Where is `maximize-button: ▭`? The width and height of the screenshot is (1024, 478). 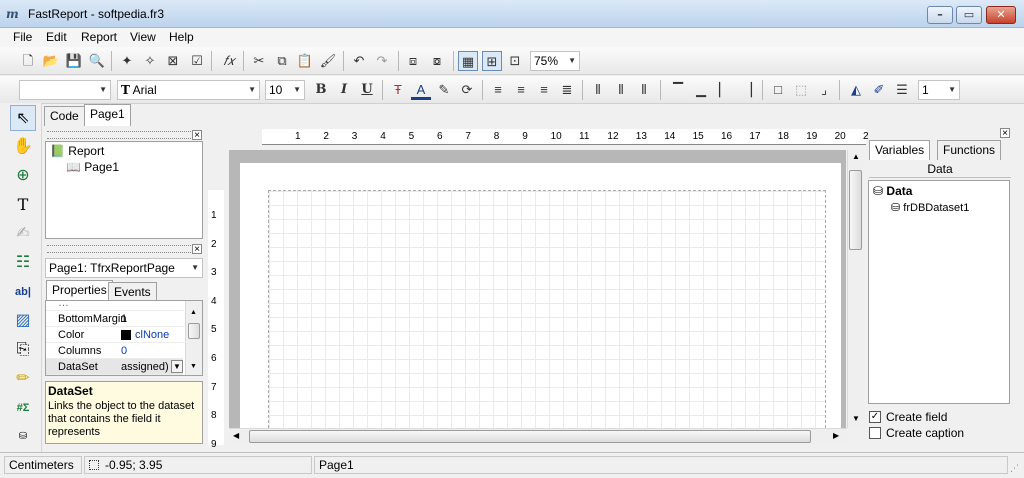
maximize-button: ▭ is located at coordinates (969, 15).